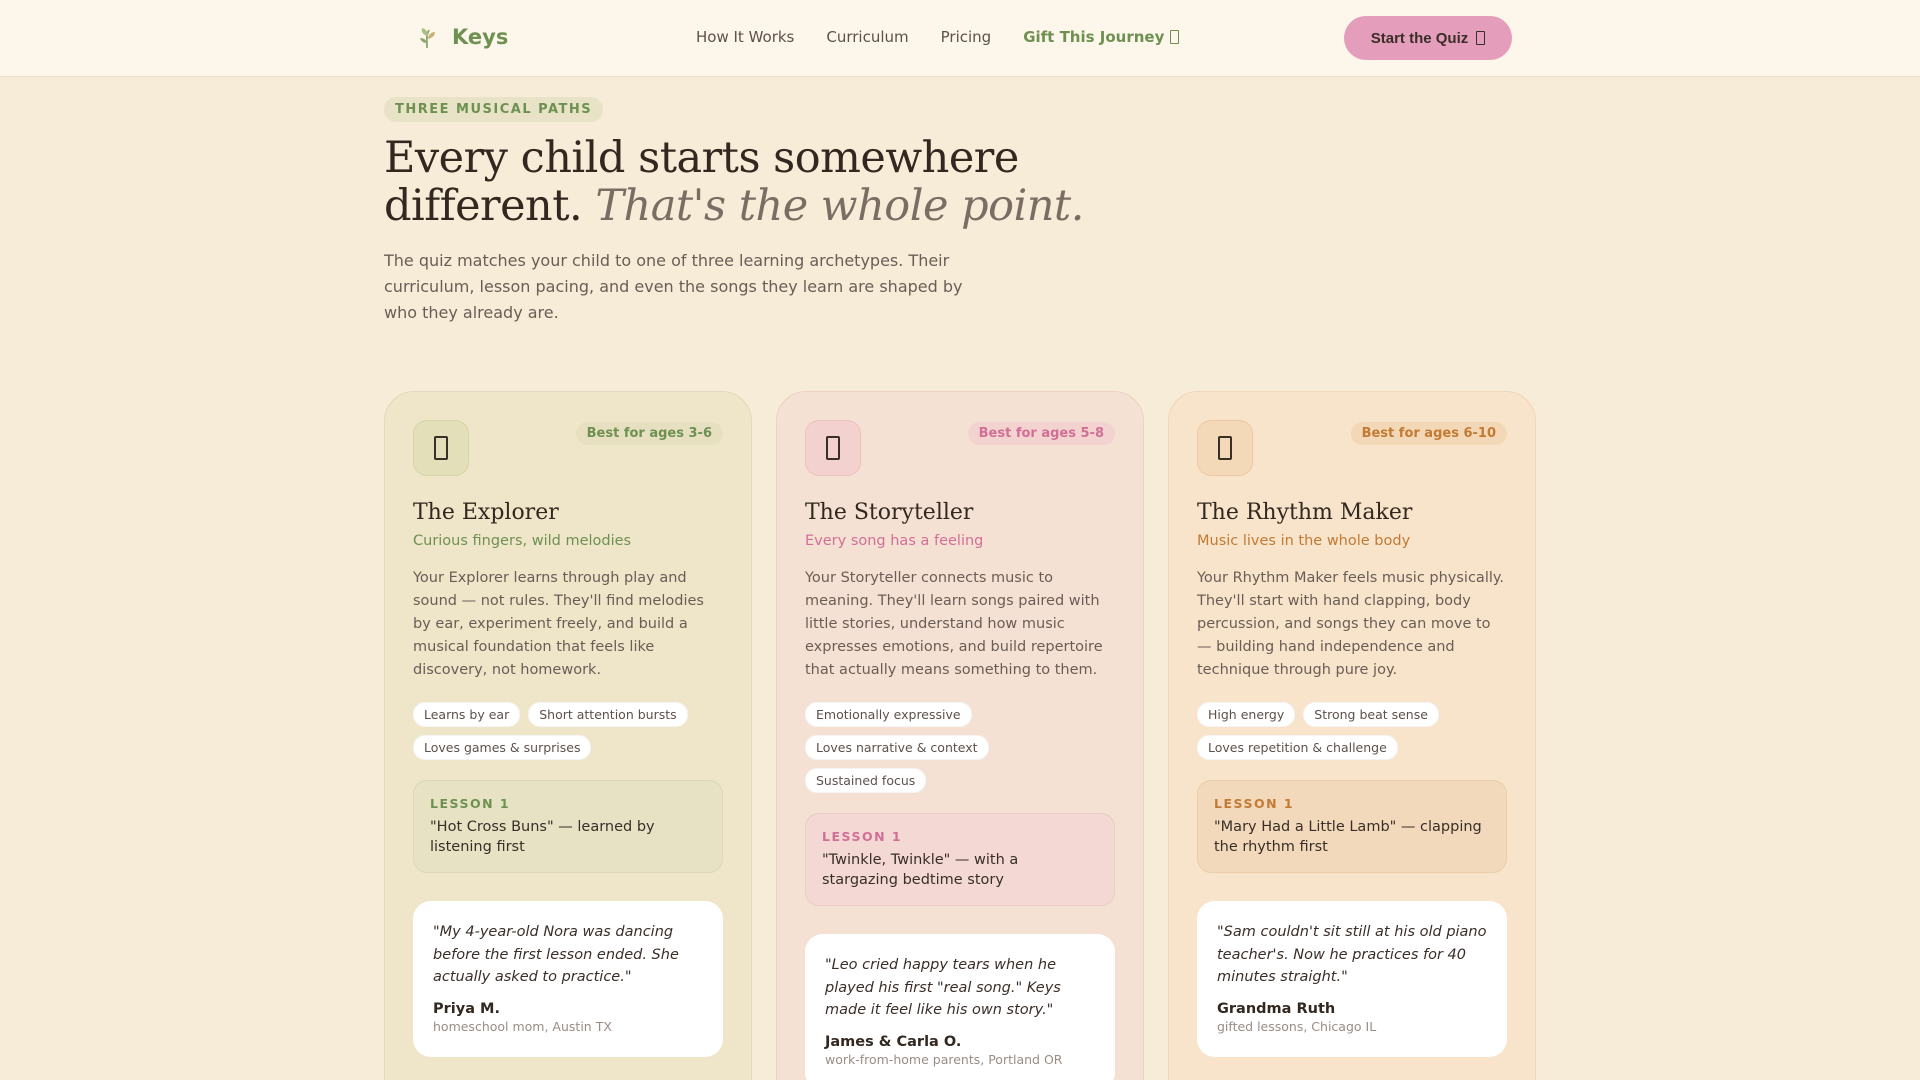 This screenshot has width=1920, height=1080. Describe the element at coordinates (1094, 37) in the screenshot. I see `gift-label: Gift This Journey` at that location.